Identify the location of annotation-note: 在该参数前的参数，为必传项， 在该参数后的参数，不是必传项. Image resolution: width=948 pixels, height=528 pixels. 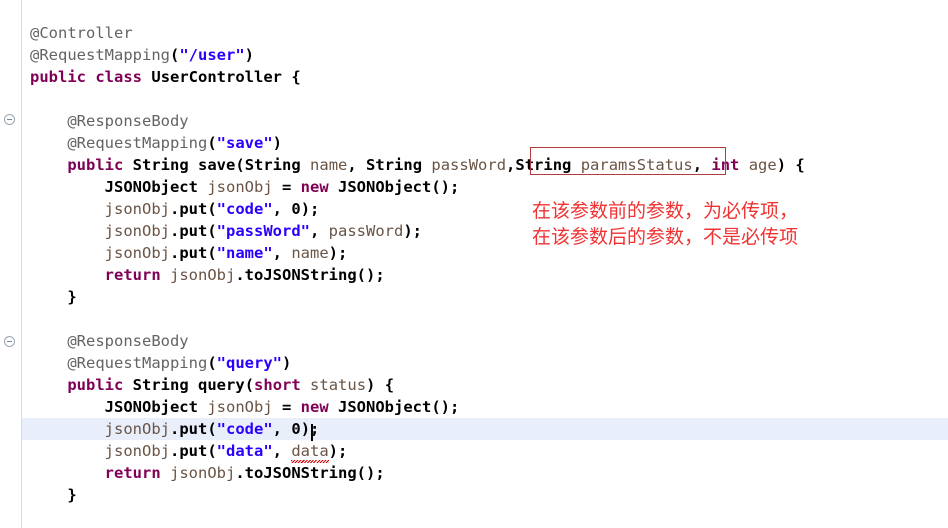
(665, 224).